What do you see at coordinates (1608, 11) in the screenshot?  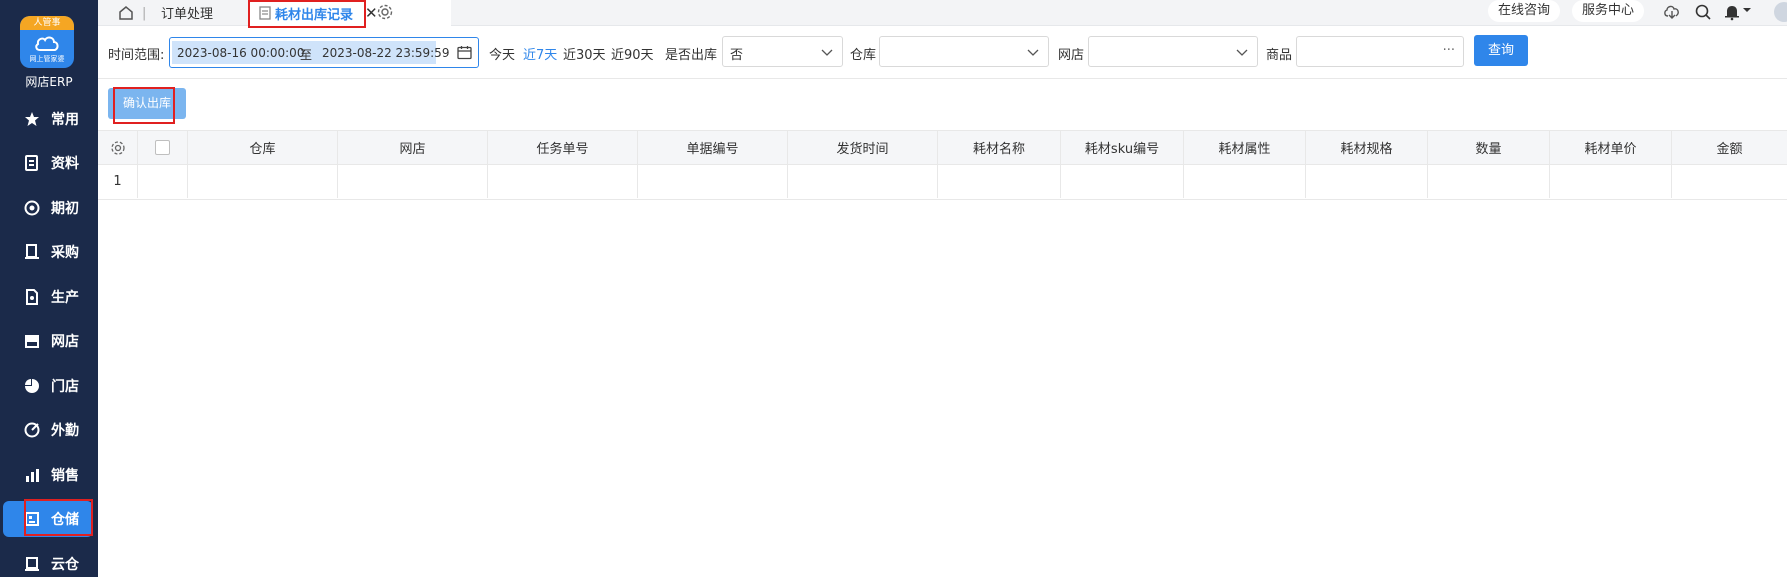 I see `service-center-button: 服务中心` at bounding box center [1608, 11].